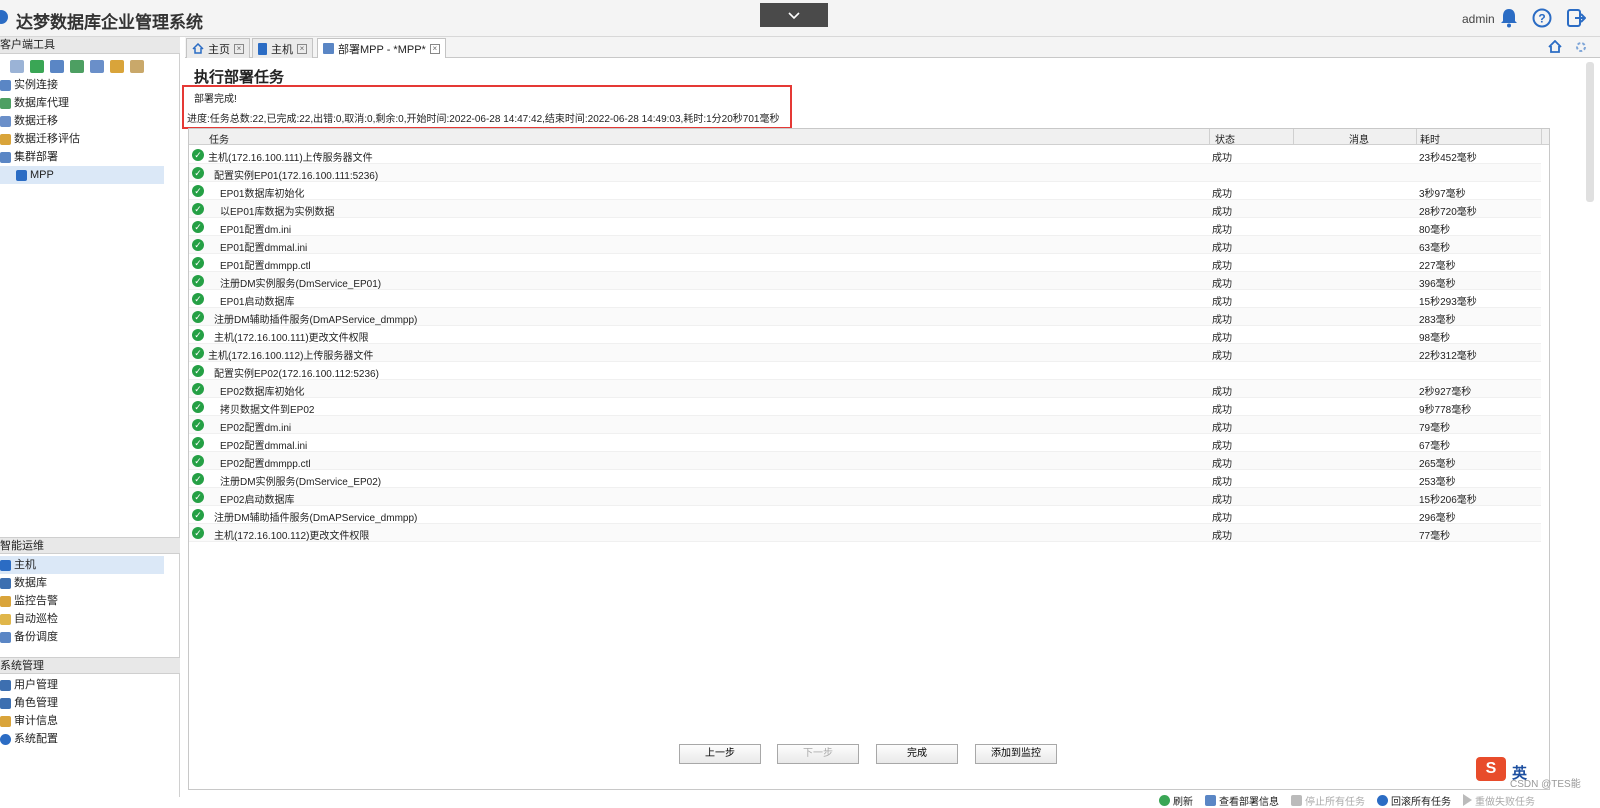  Describe the element at coordinates (219, 138) in the screenshot. I see `col-task: 任务` at that location.